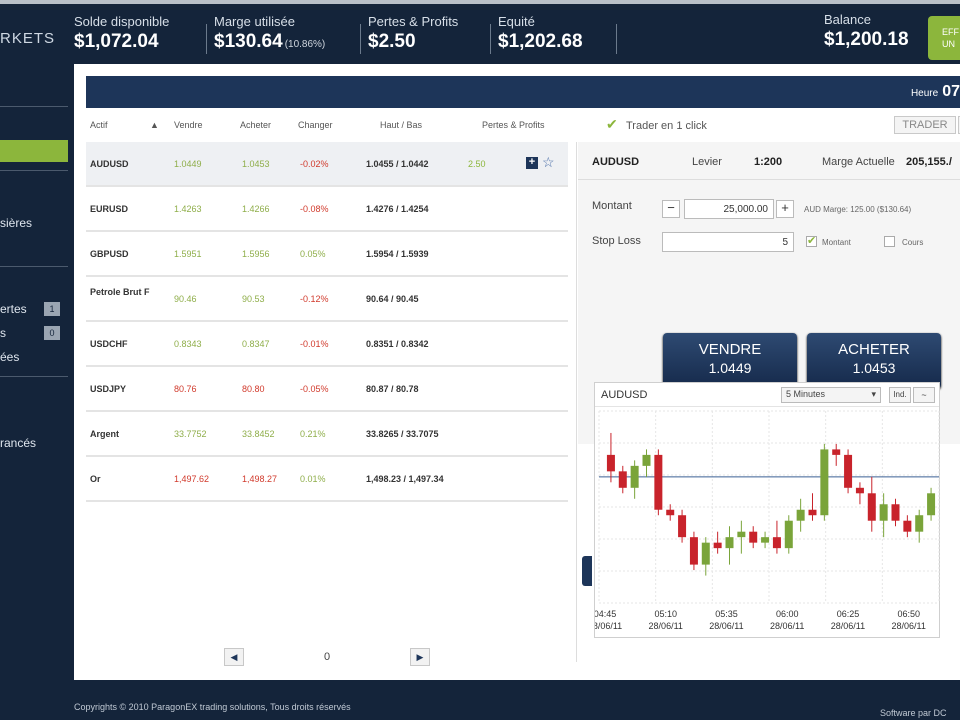 Image resolution: width=960 pixels, height=720 pixels. Describe the element at coordinates (730, 349) in the screenshot. I see `sell-label: VENDRE` at that location.